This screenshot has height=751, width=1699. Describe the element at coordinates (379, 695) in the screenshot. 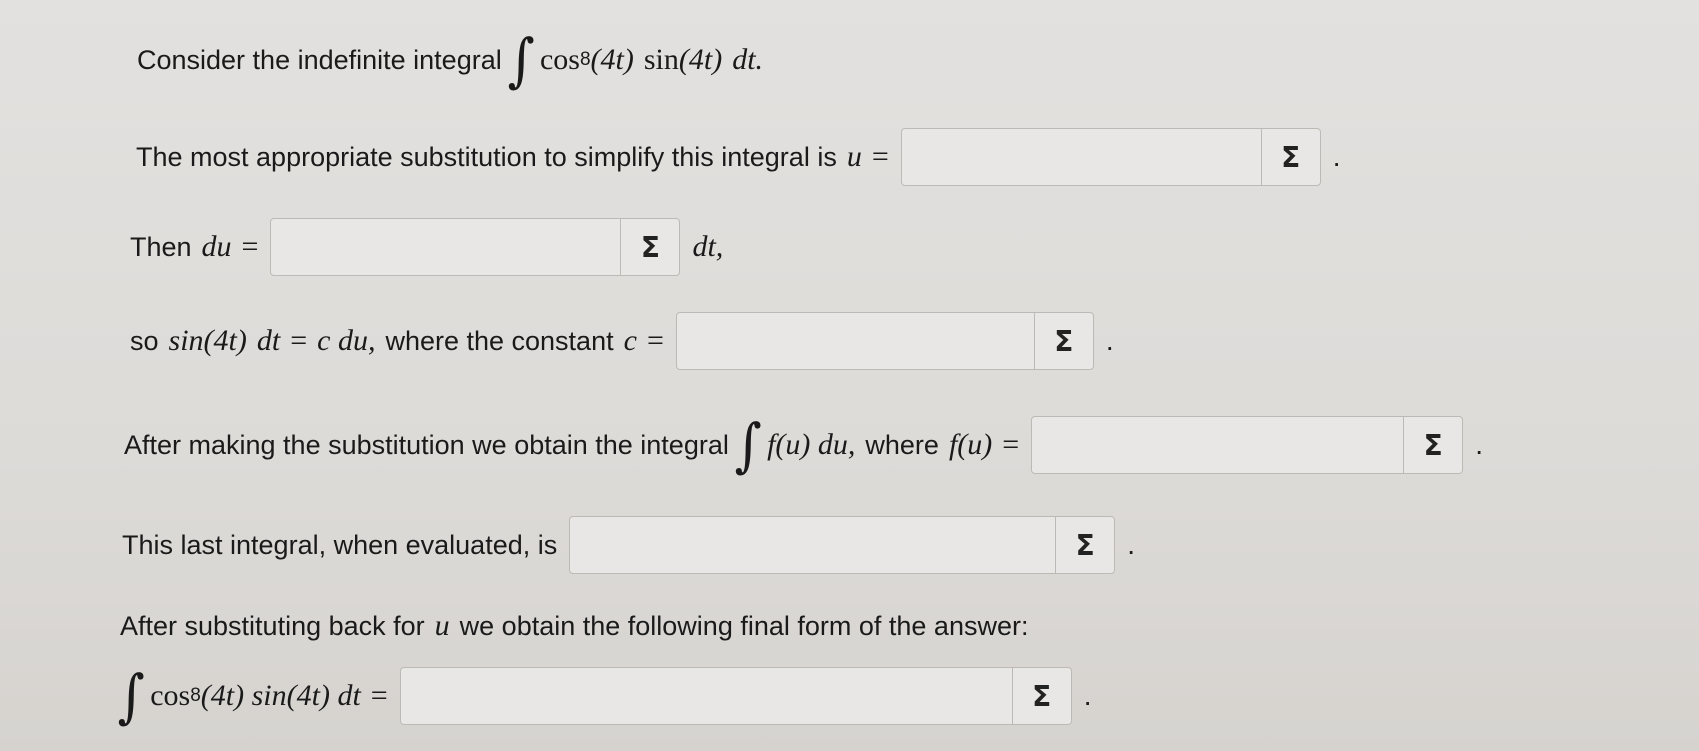

I see `final-equals: =` at that location.